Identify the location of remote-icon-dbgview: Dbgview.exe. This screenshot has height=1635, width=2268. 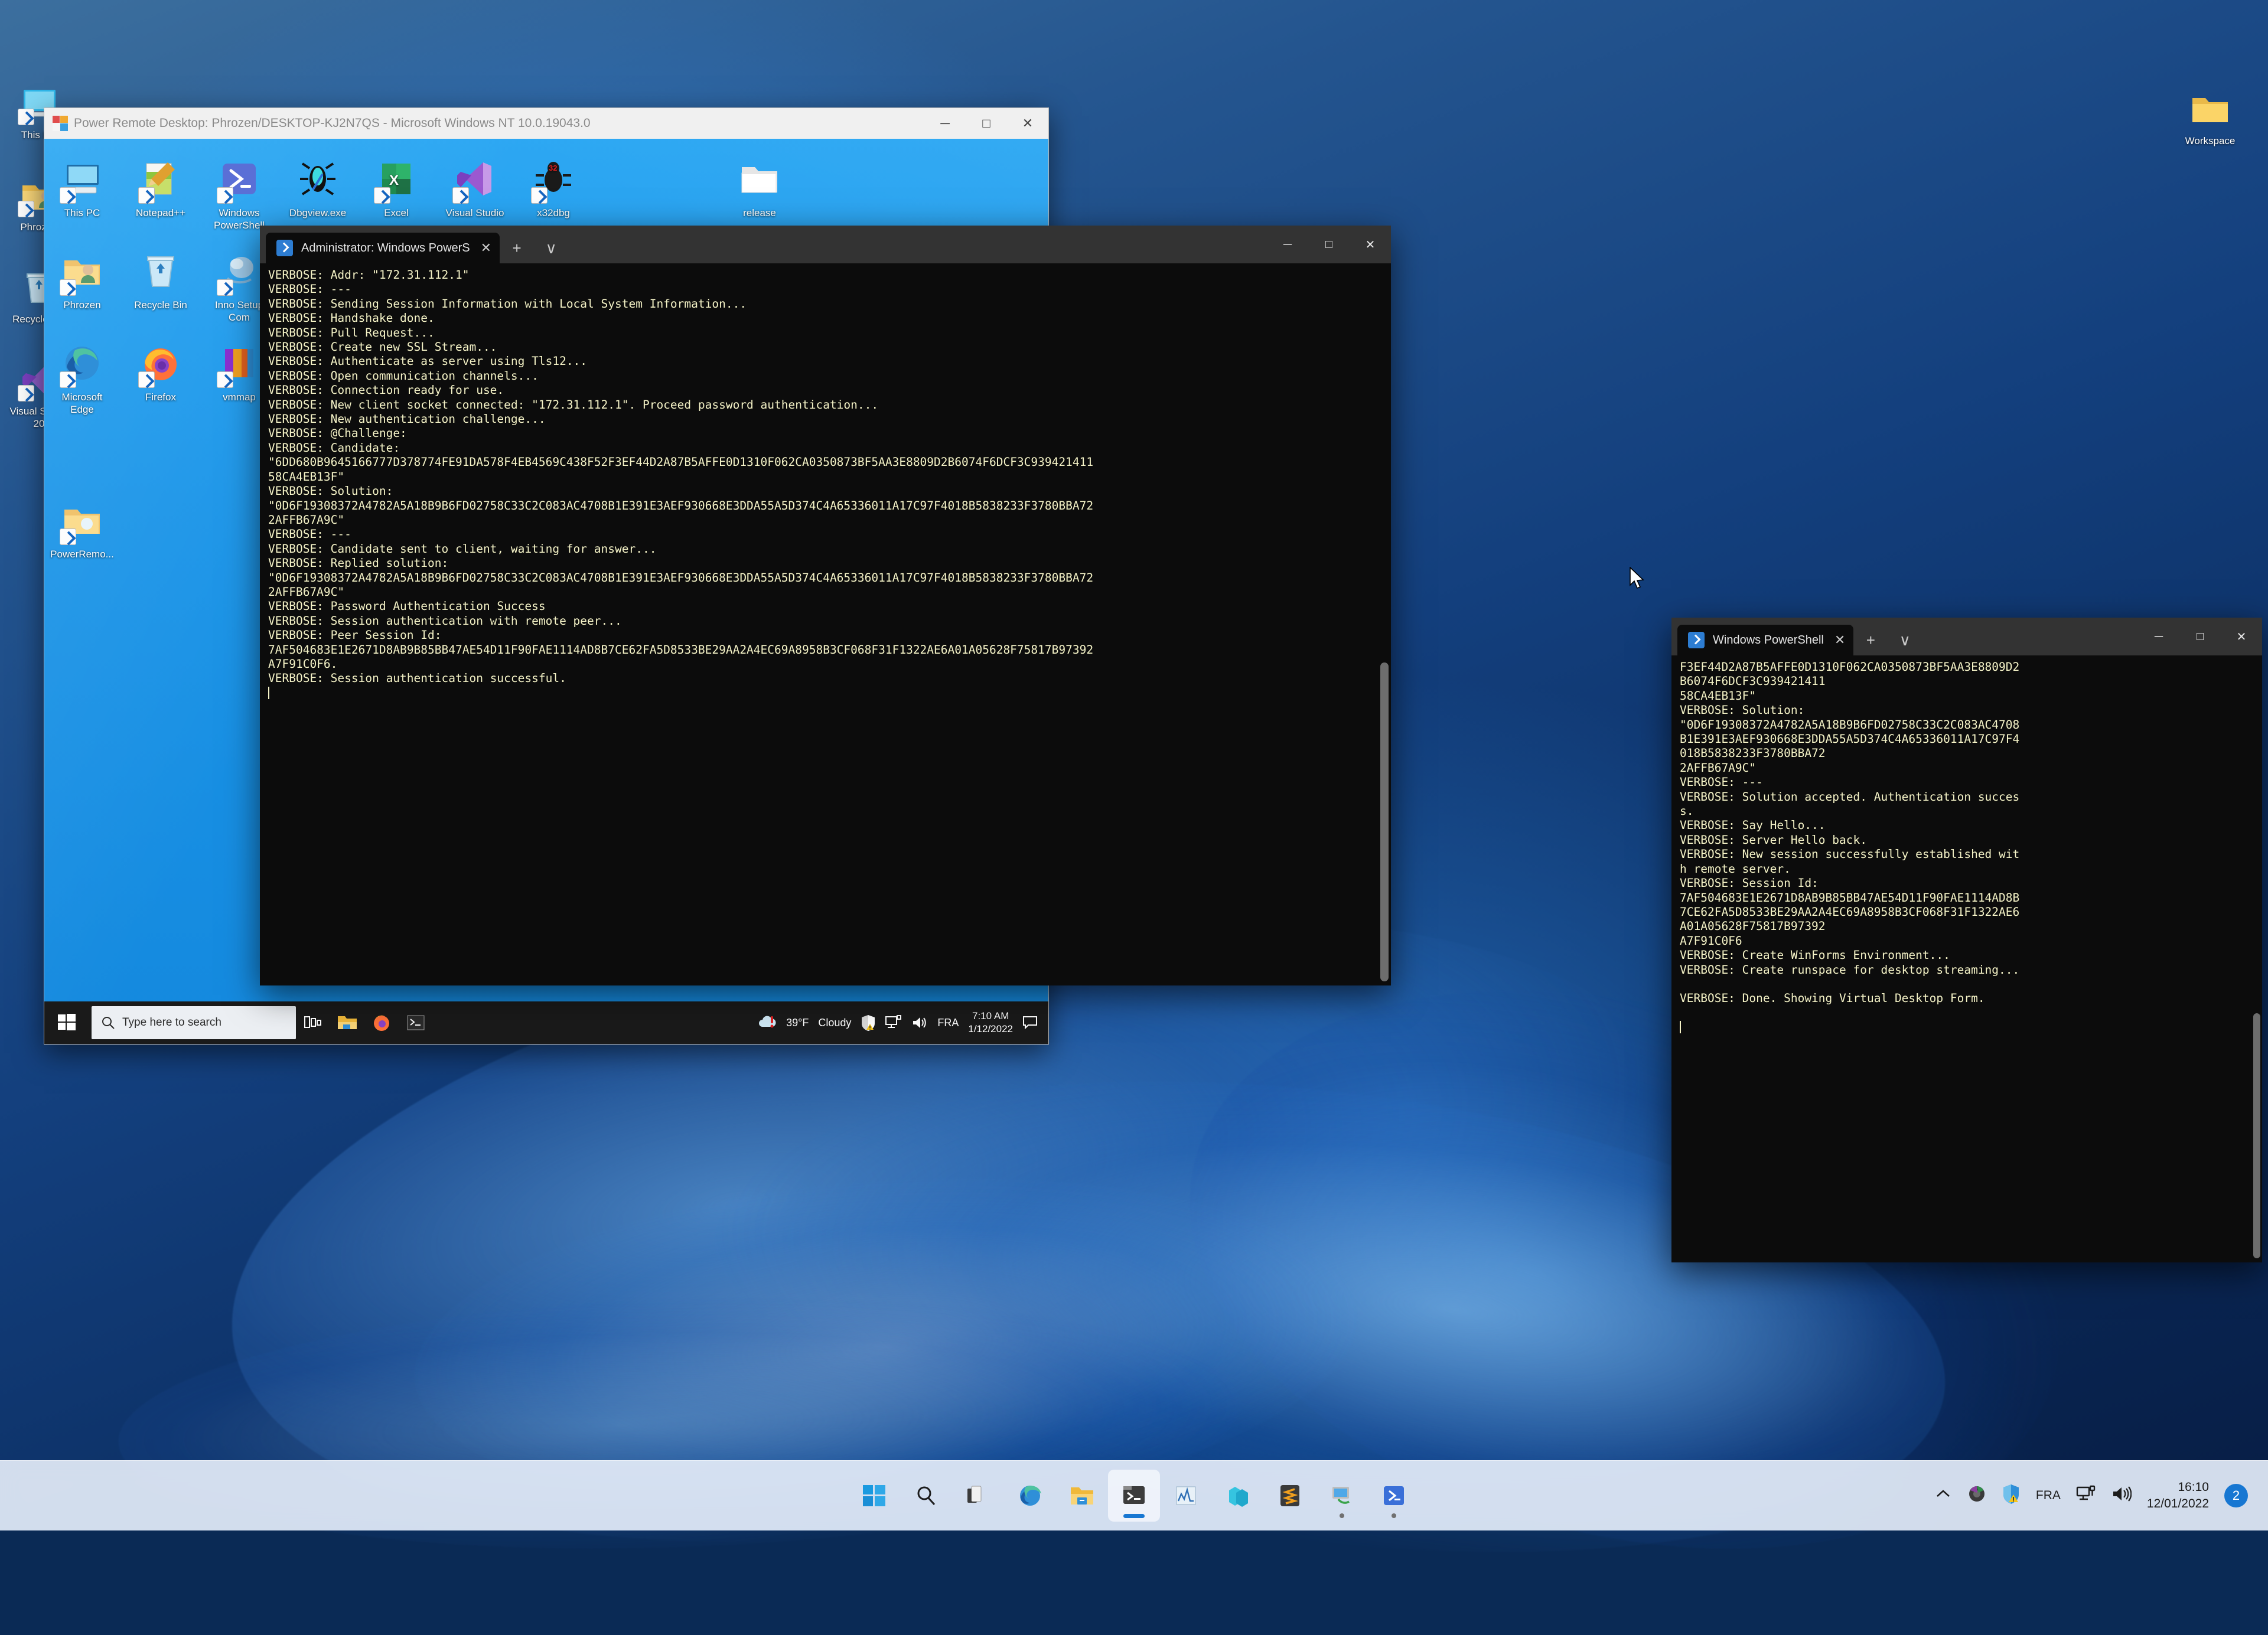
(318, 189).